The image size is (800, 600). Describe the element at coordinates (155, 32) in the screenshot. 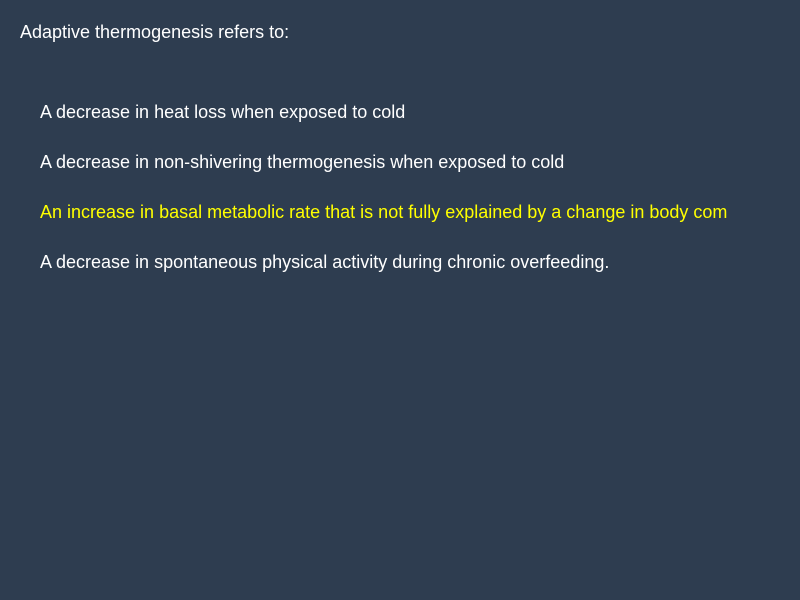

I see `question-text: Adaptive thermogenesis refers to:` at that location.